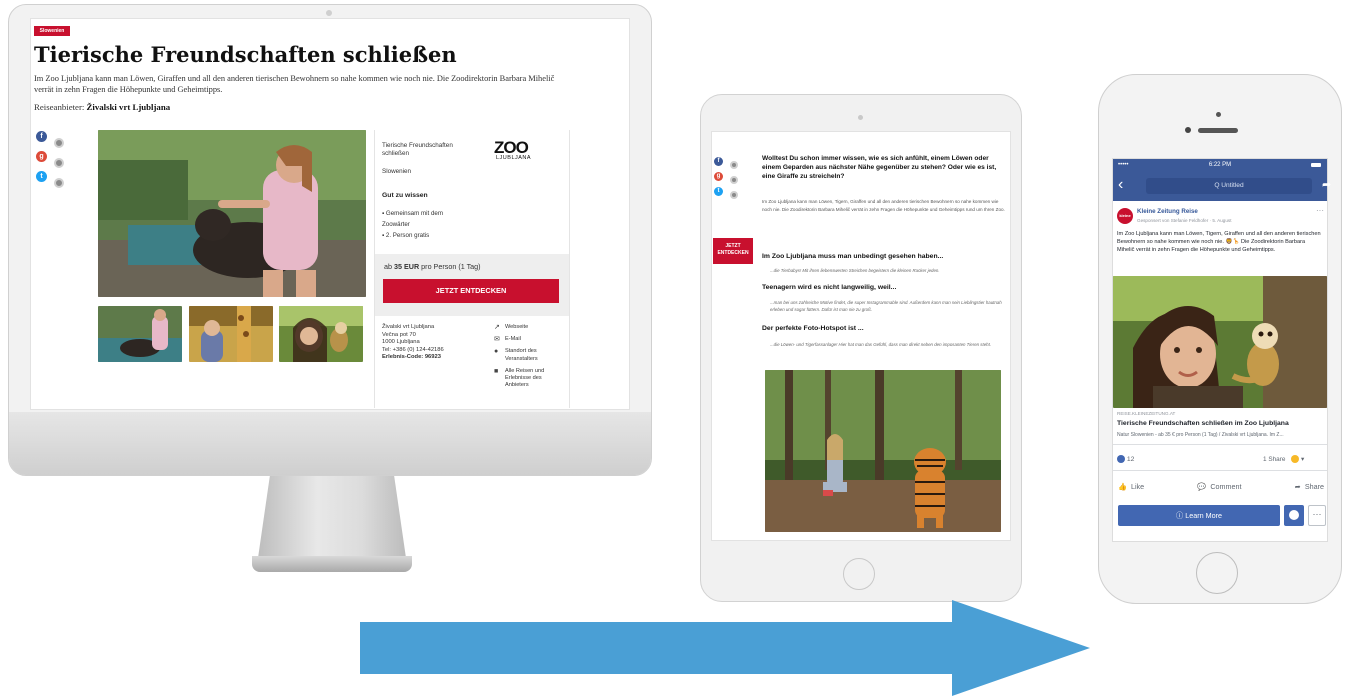 Image resolution: width=1353 pixels, height=698 pixels. I want to click on price-value: 35 EUR, so click(407, 266).